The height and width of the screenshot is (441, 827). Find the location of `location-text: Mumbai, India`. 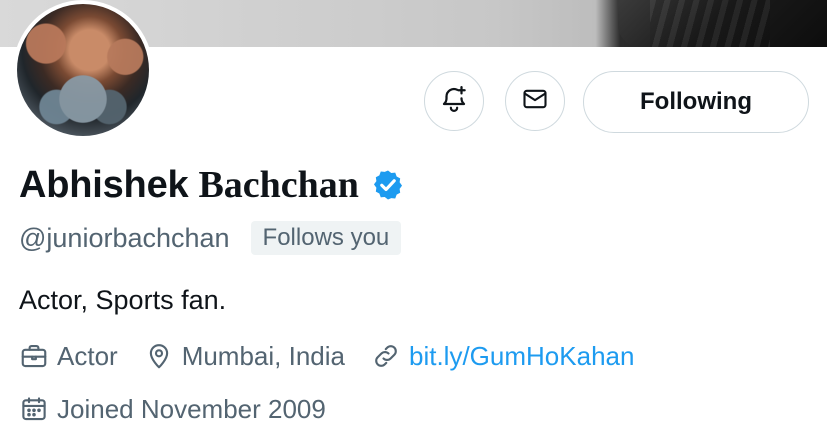

location-text: Mumbai, India is located at coordinates (263, 355).